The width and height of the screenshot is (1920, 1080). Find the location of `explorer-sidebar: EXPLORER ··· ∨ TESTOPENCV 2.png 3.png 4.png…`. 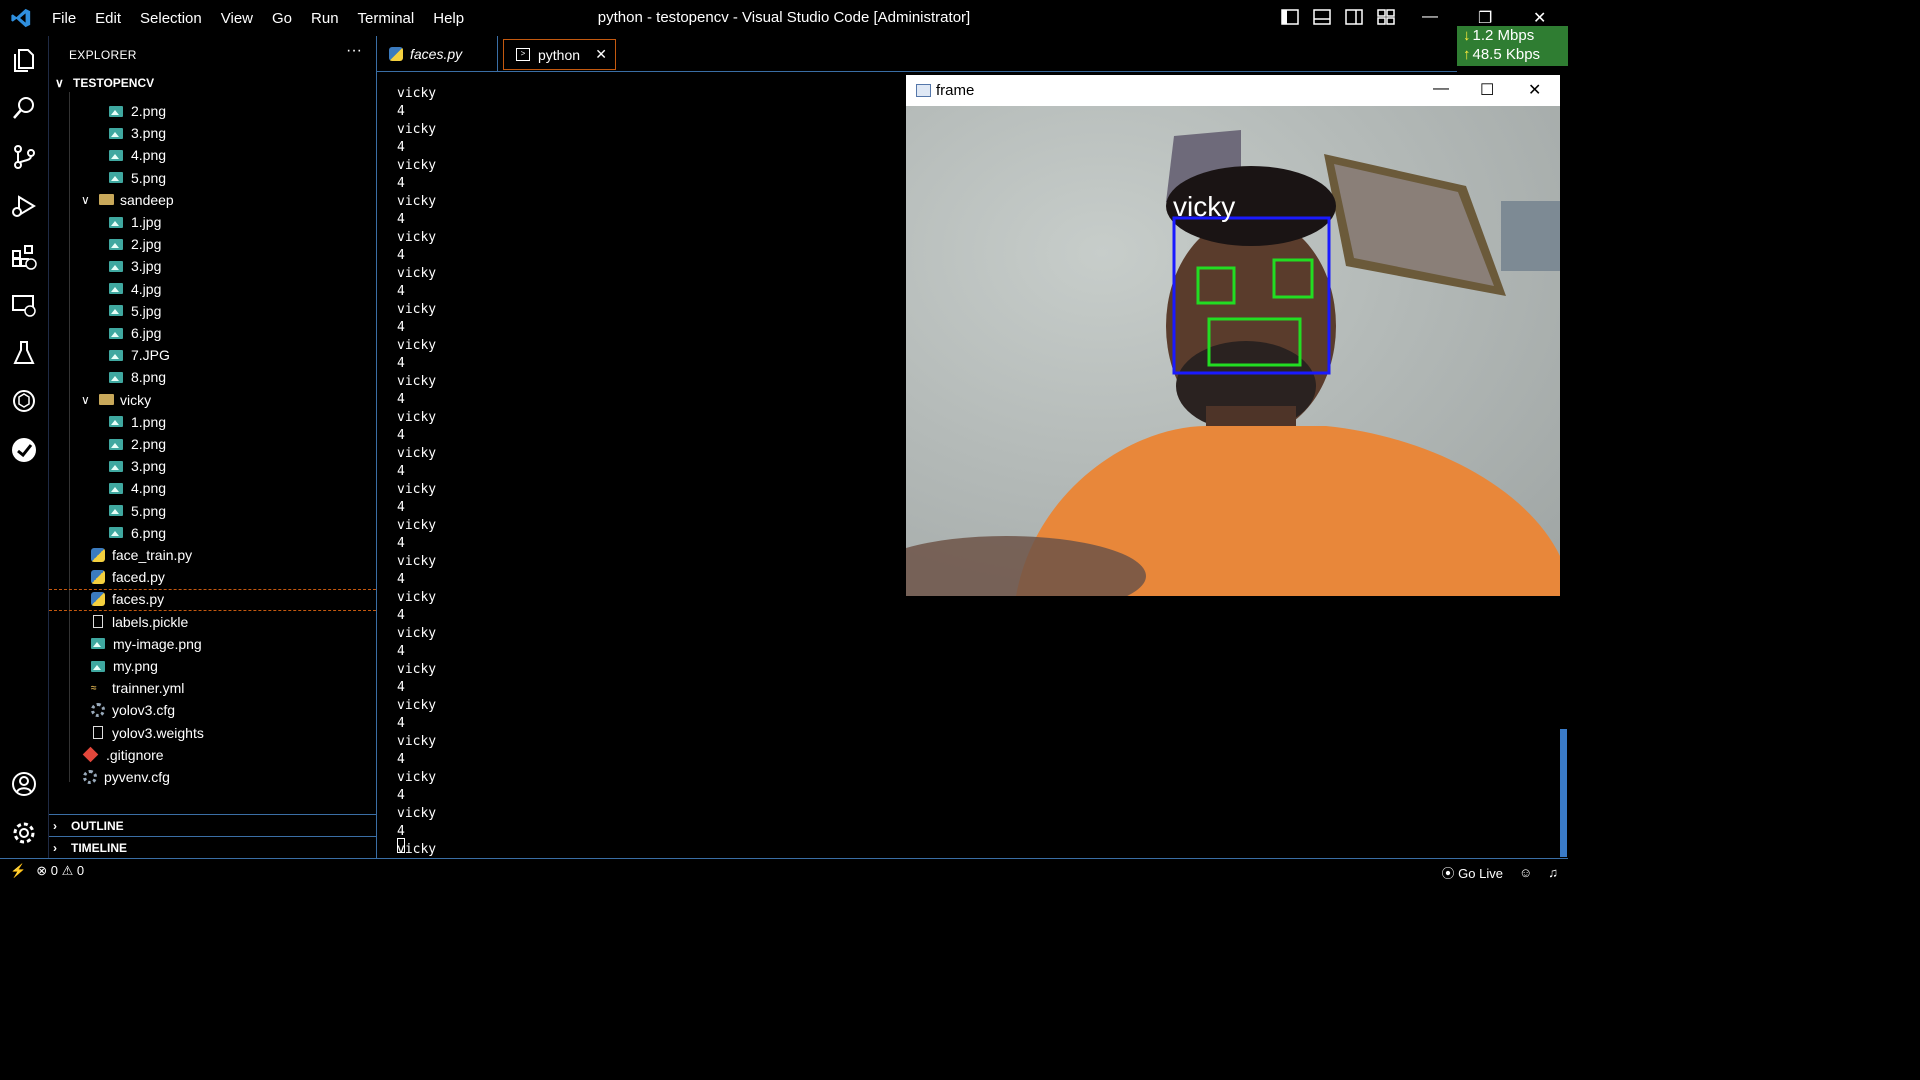

explorer-sidebar: EXPLORER ··· ∨ TESTOPENCV 2.png 3.png 4.png… is located at coordinates (213, 447).